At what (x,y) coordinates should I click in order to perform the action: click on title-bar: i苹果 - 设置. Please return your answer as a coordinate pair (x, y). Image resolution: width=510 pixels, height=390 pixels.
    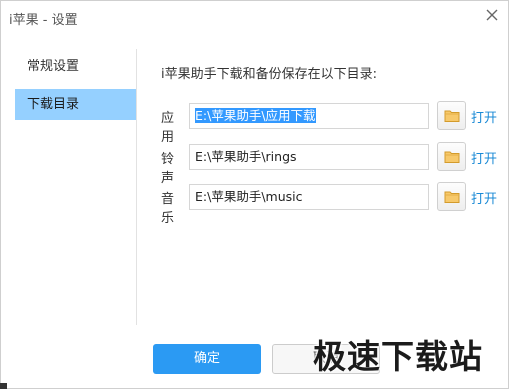
    Looking at the image, I should click on (254, 17).